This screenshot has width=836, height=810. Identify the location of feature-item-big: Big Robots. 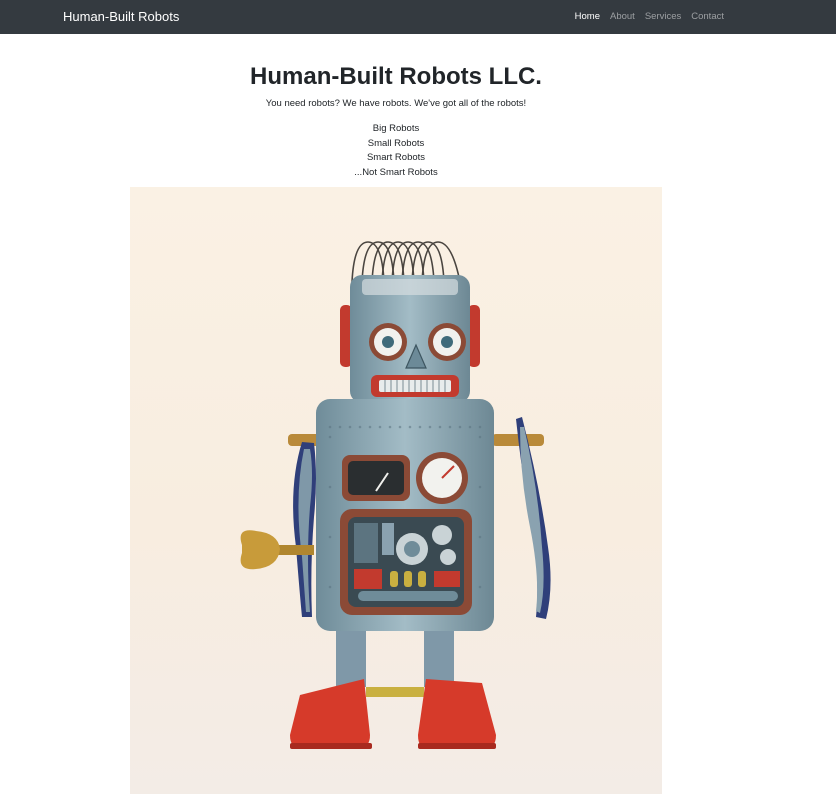
(396, 128).